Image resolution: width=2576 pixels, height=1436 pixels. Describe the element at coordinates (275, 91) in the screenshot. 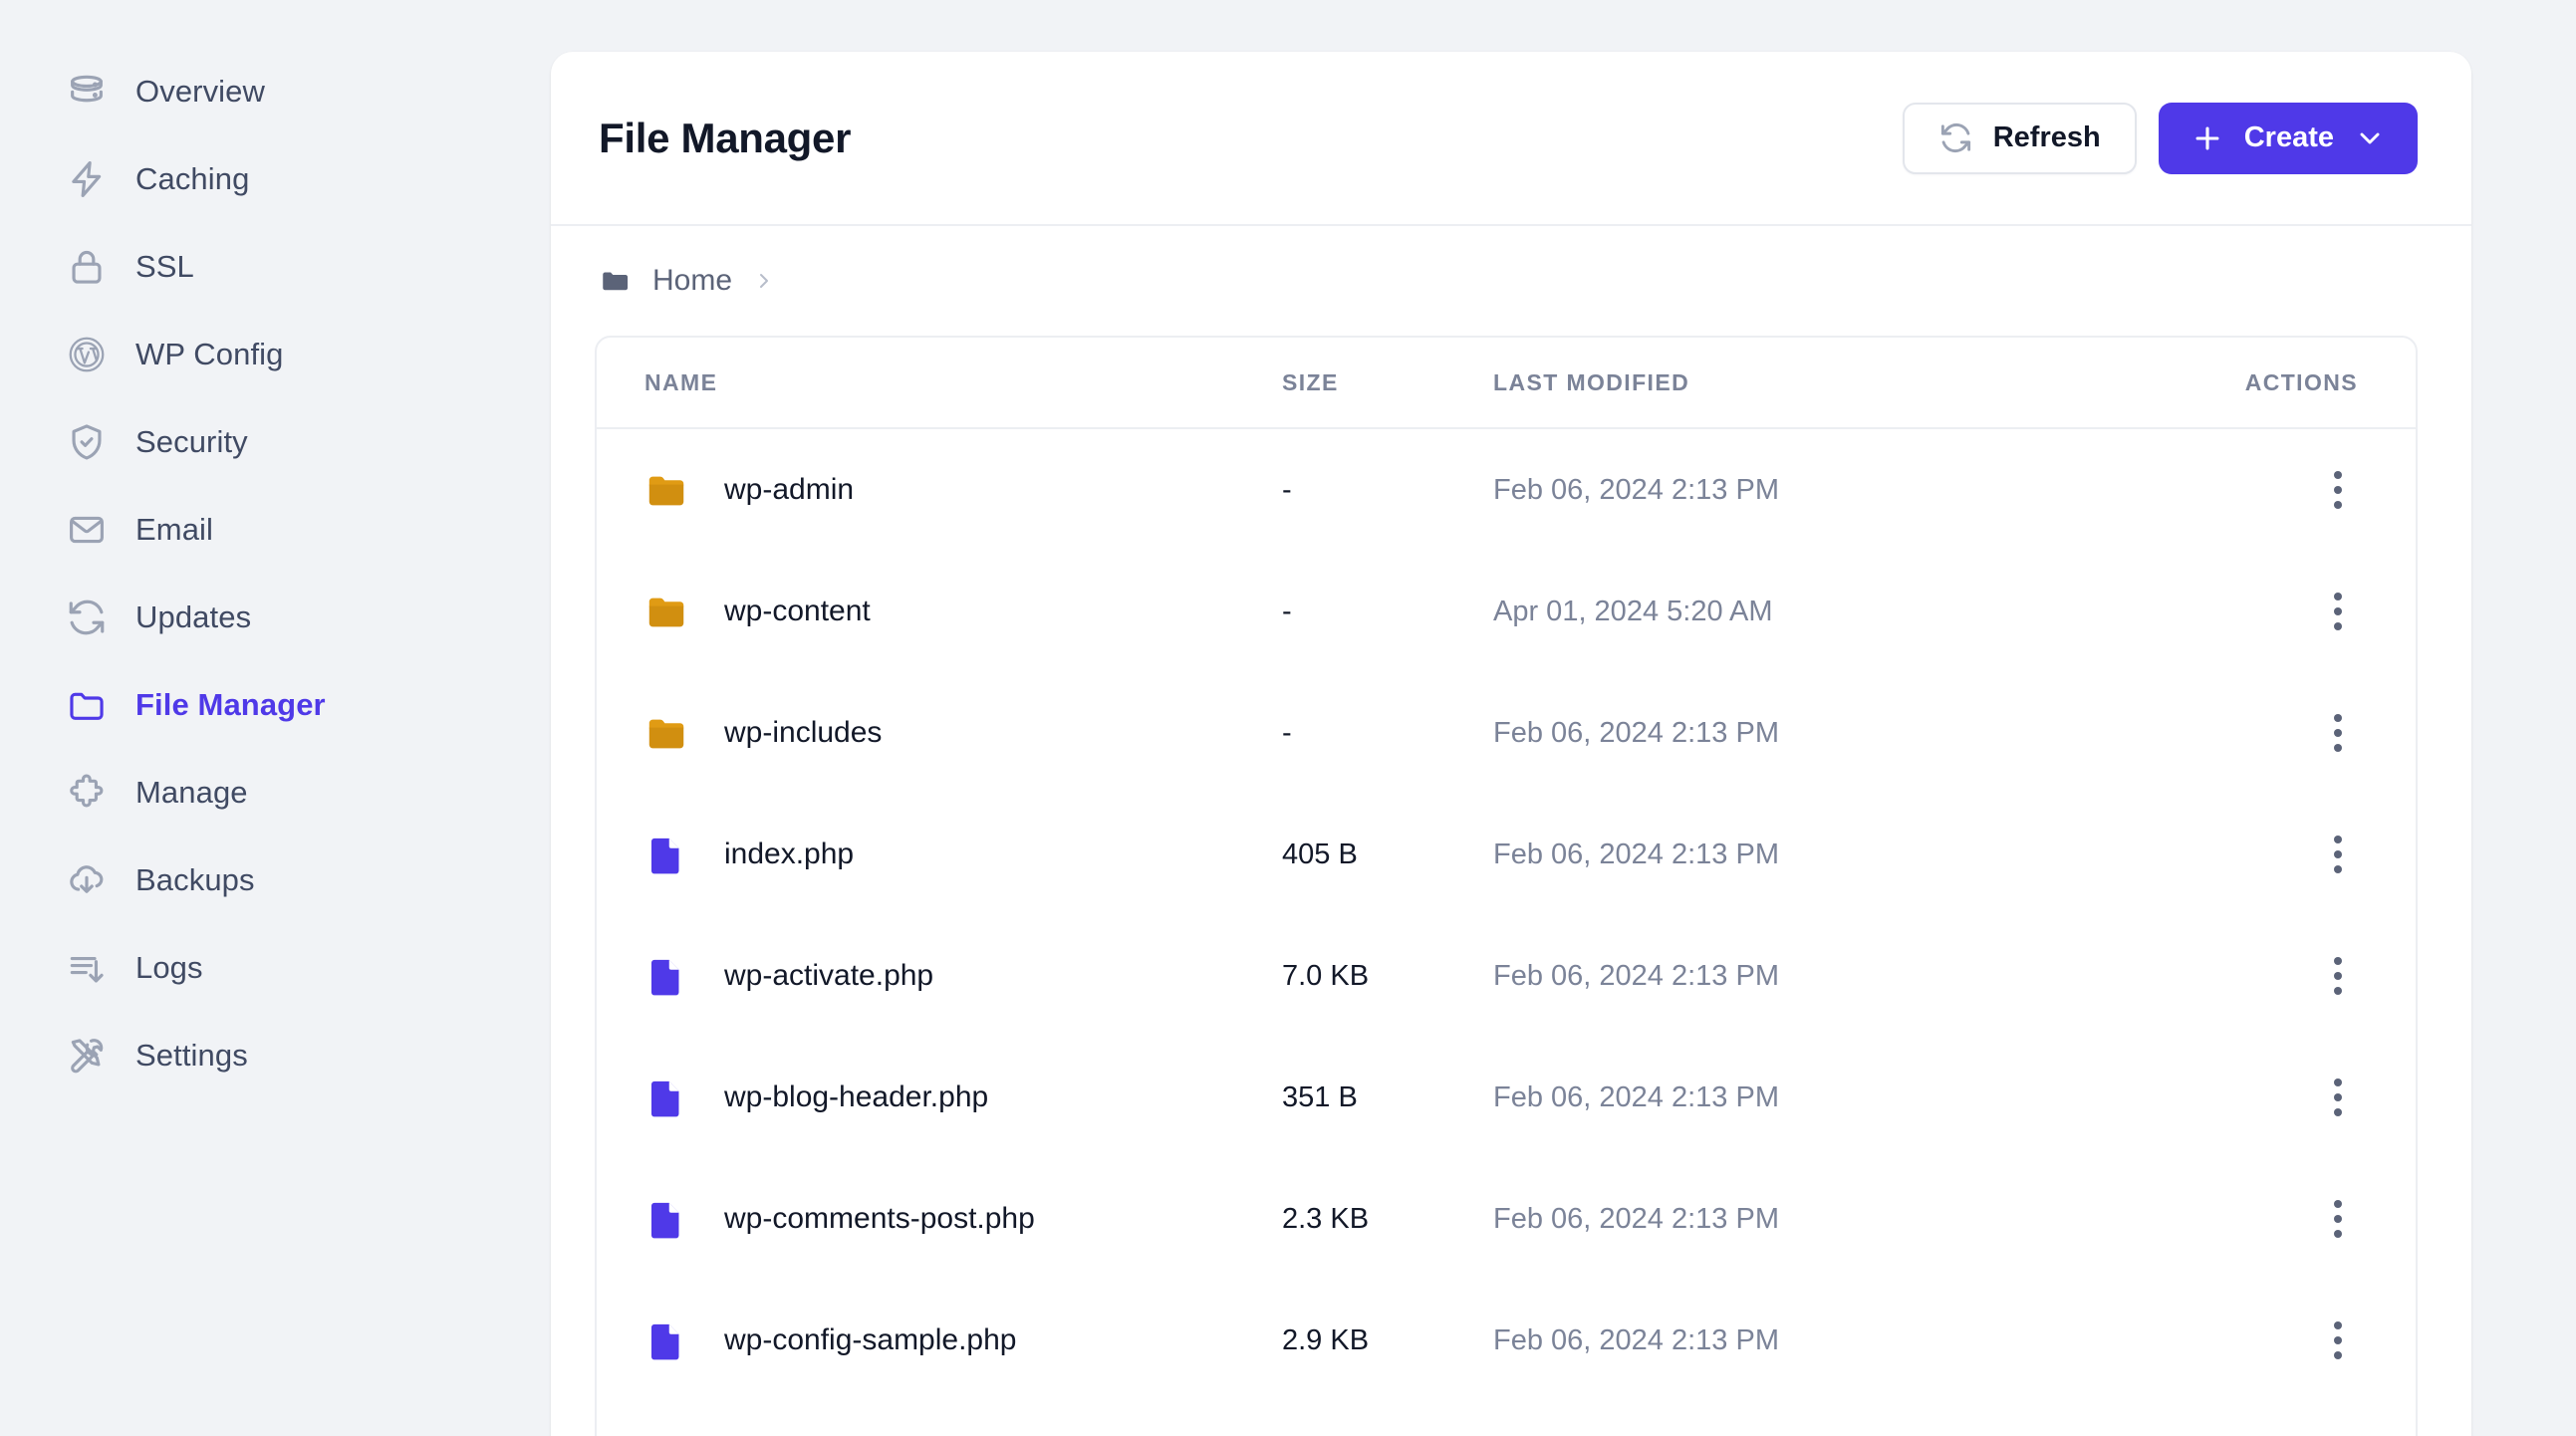

I see `sidebar-item-overview: Overview` at that location.